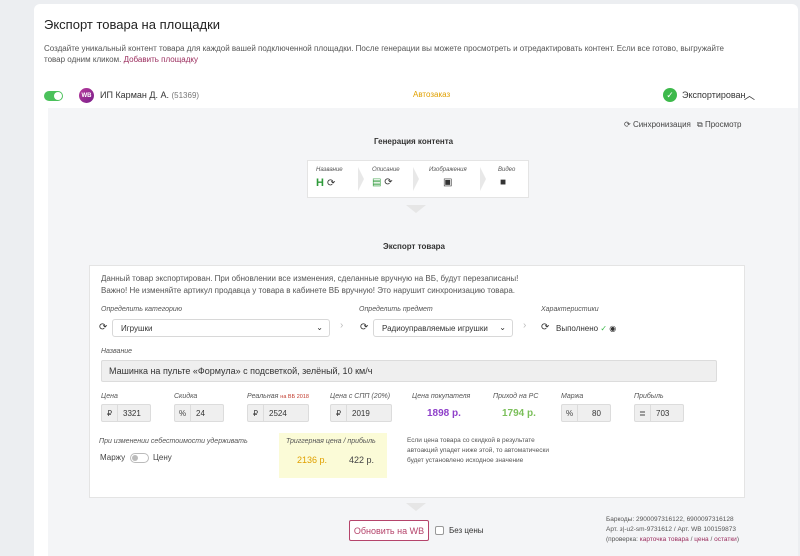 Image resolution: width=800 pixels, height=556 pixels. Describe the element at coordinates (441, 396) in the screenshot. I see `buyer-price-label: Цена покупателя` at that location.